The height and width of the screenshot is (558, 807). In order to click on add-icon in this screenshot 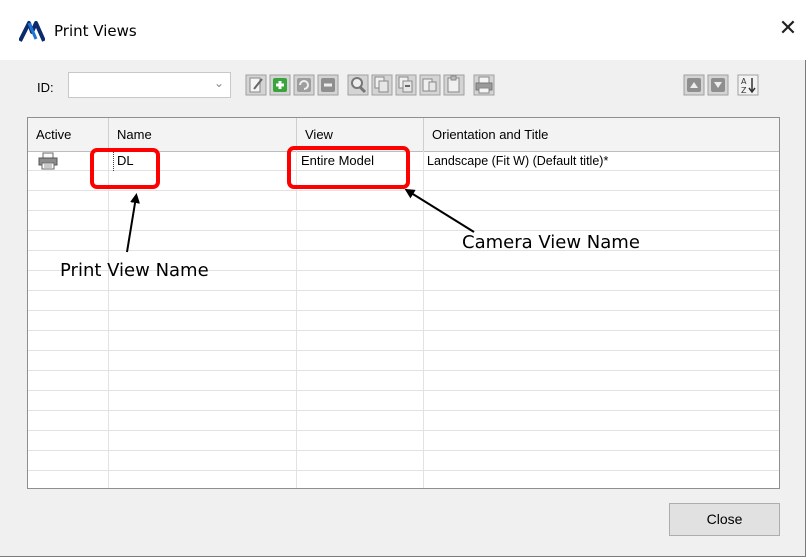, I will do `click(280, 85)`.